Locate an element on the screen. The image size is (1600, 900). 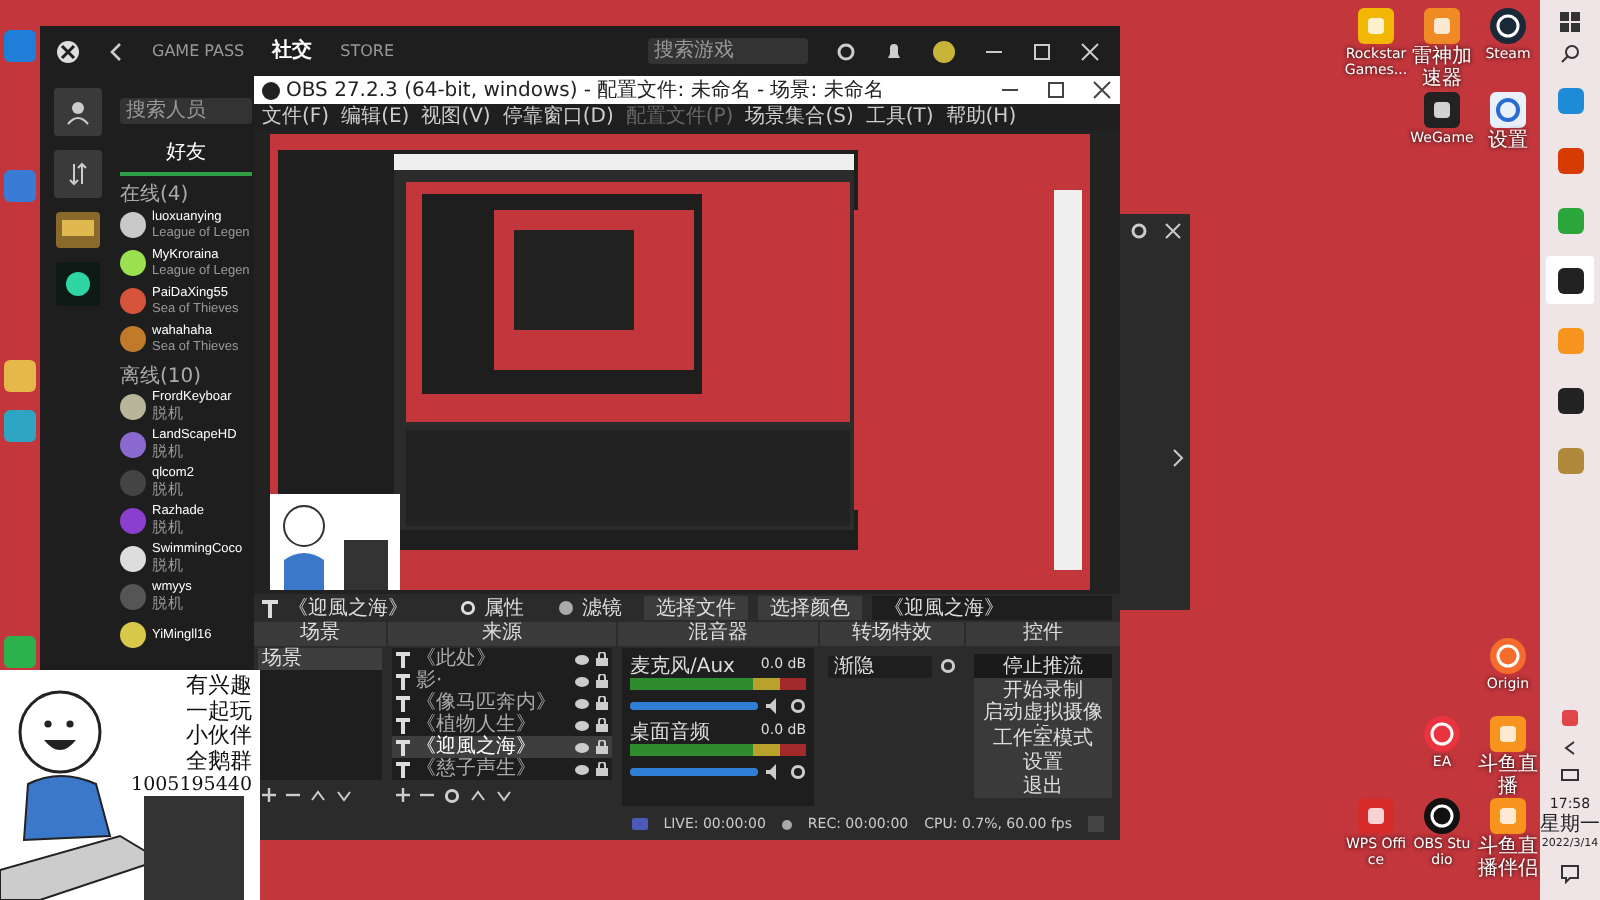
overlay-text: 1005195440 is located at coordinates (191, 786).